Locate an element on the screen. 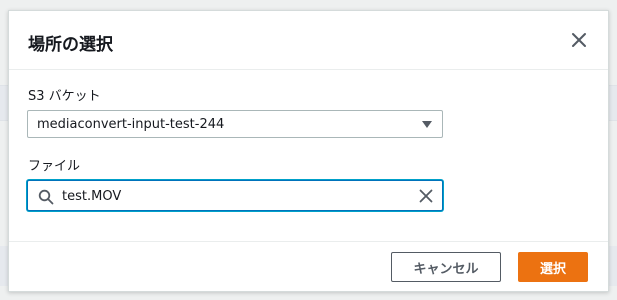 This screenshot has width=617, height=300. close-icon is located at coordinates (579, 40).